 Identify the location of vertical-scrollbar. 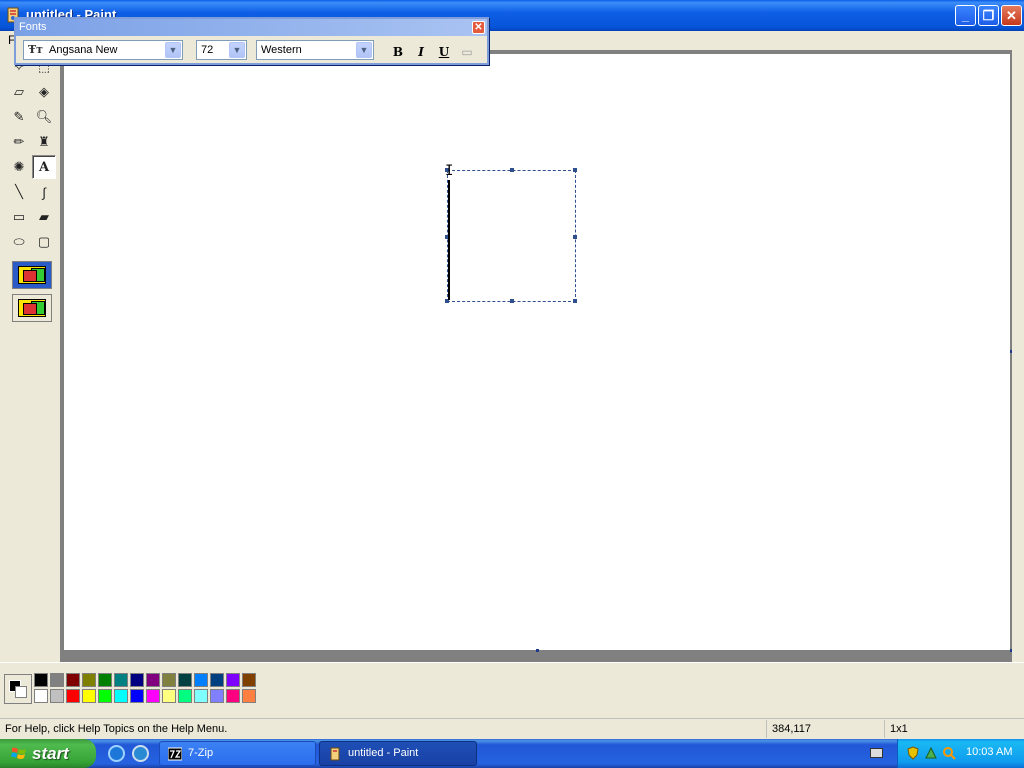
(1018, 356).